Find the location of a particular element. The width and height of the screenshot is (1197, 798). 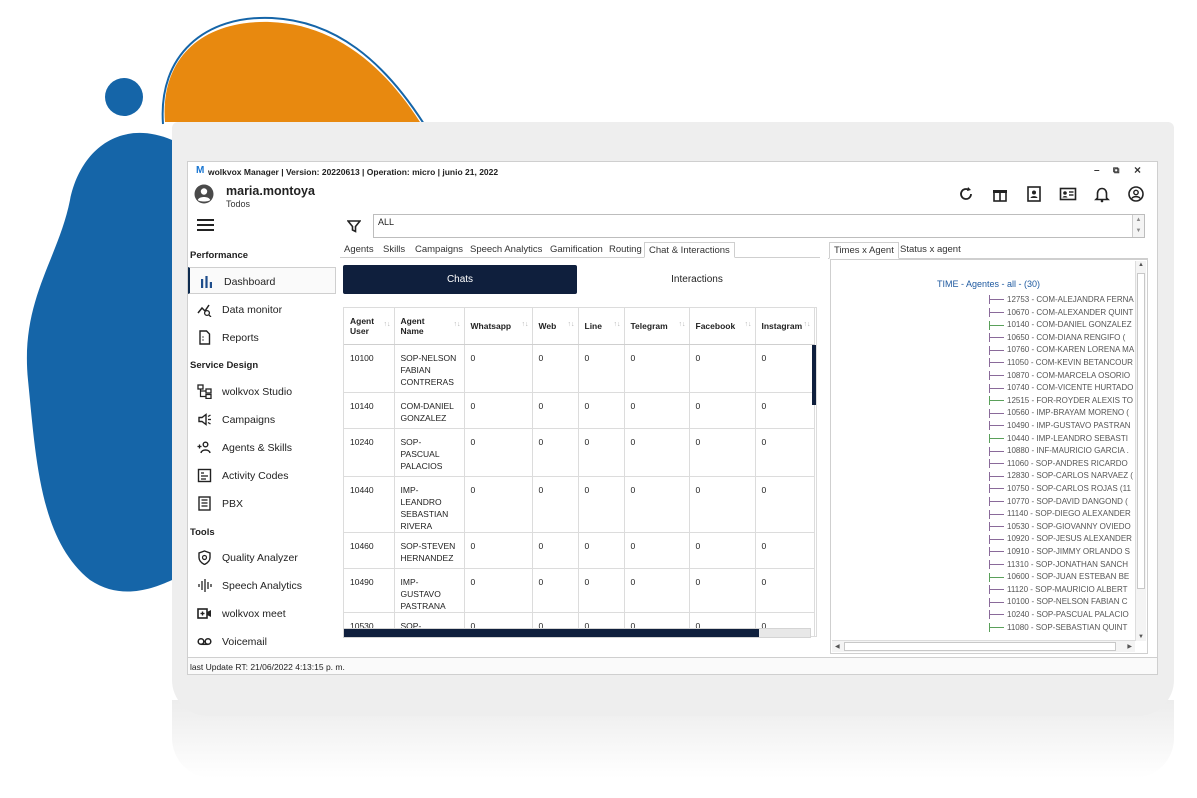

minimize-button: – is located at coordinates (1097, 170).